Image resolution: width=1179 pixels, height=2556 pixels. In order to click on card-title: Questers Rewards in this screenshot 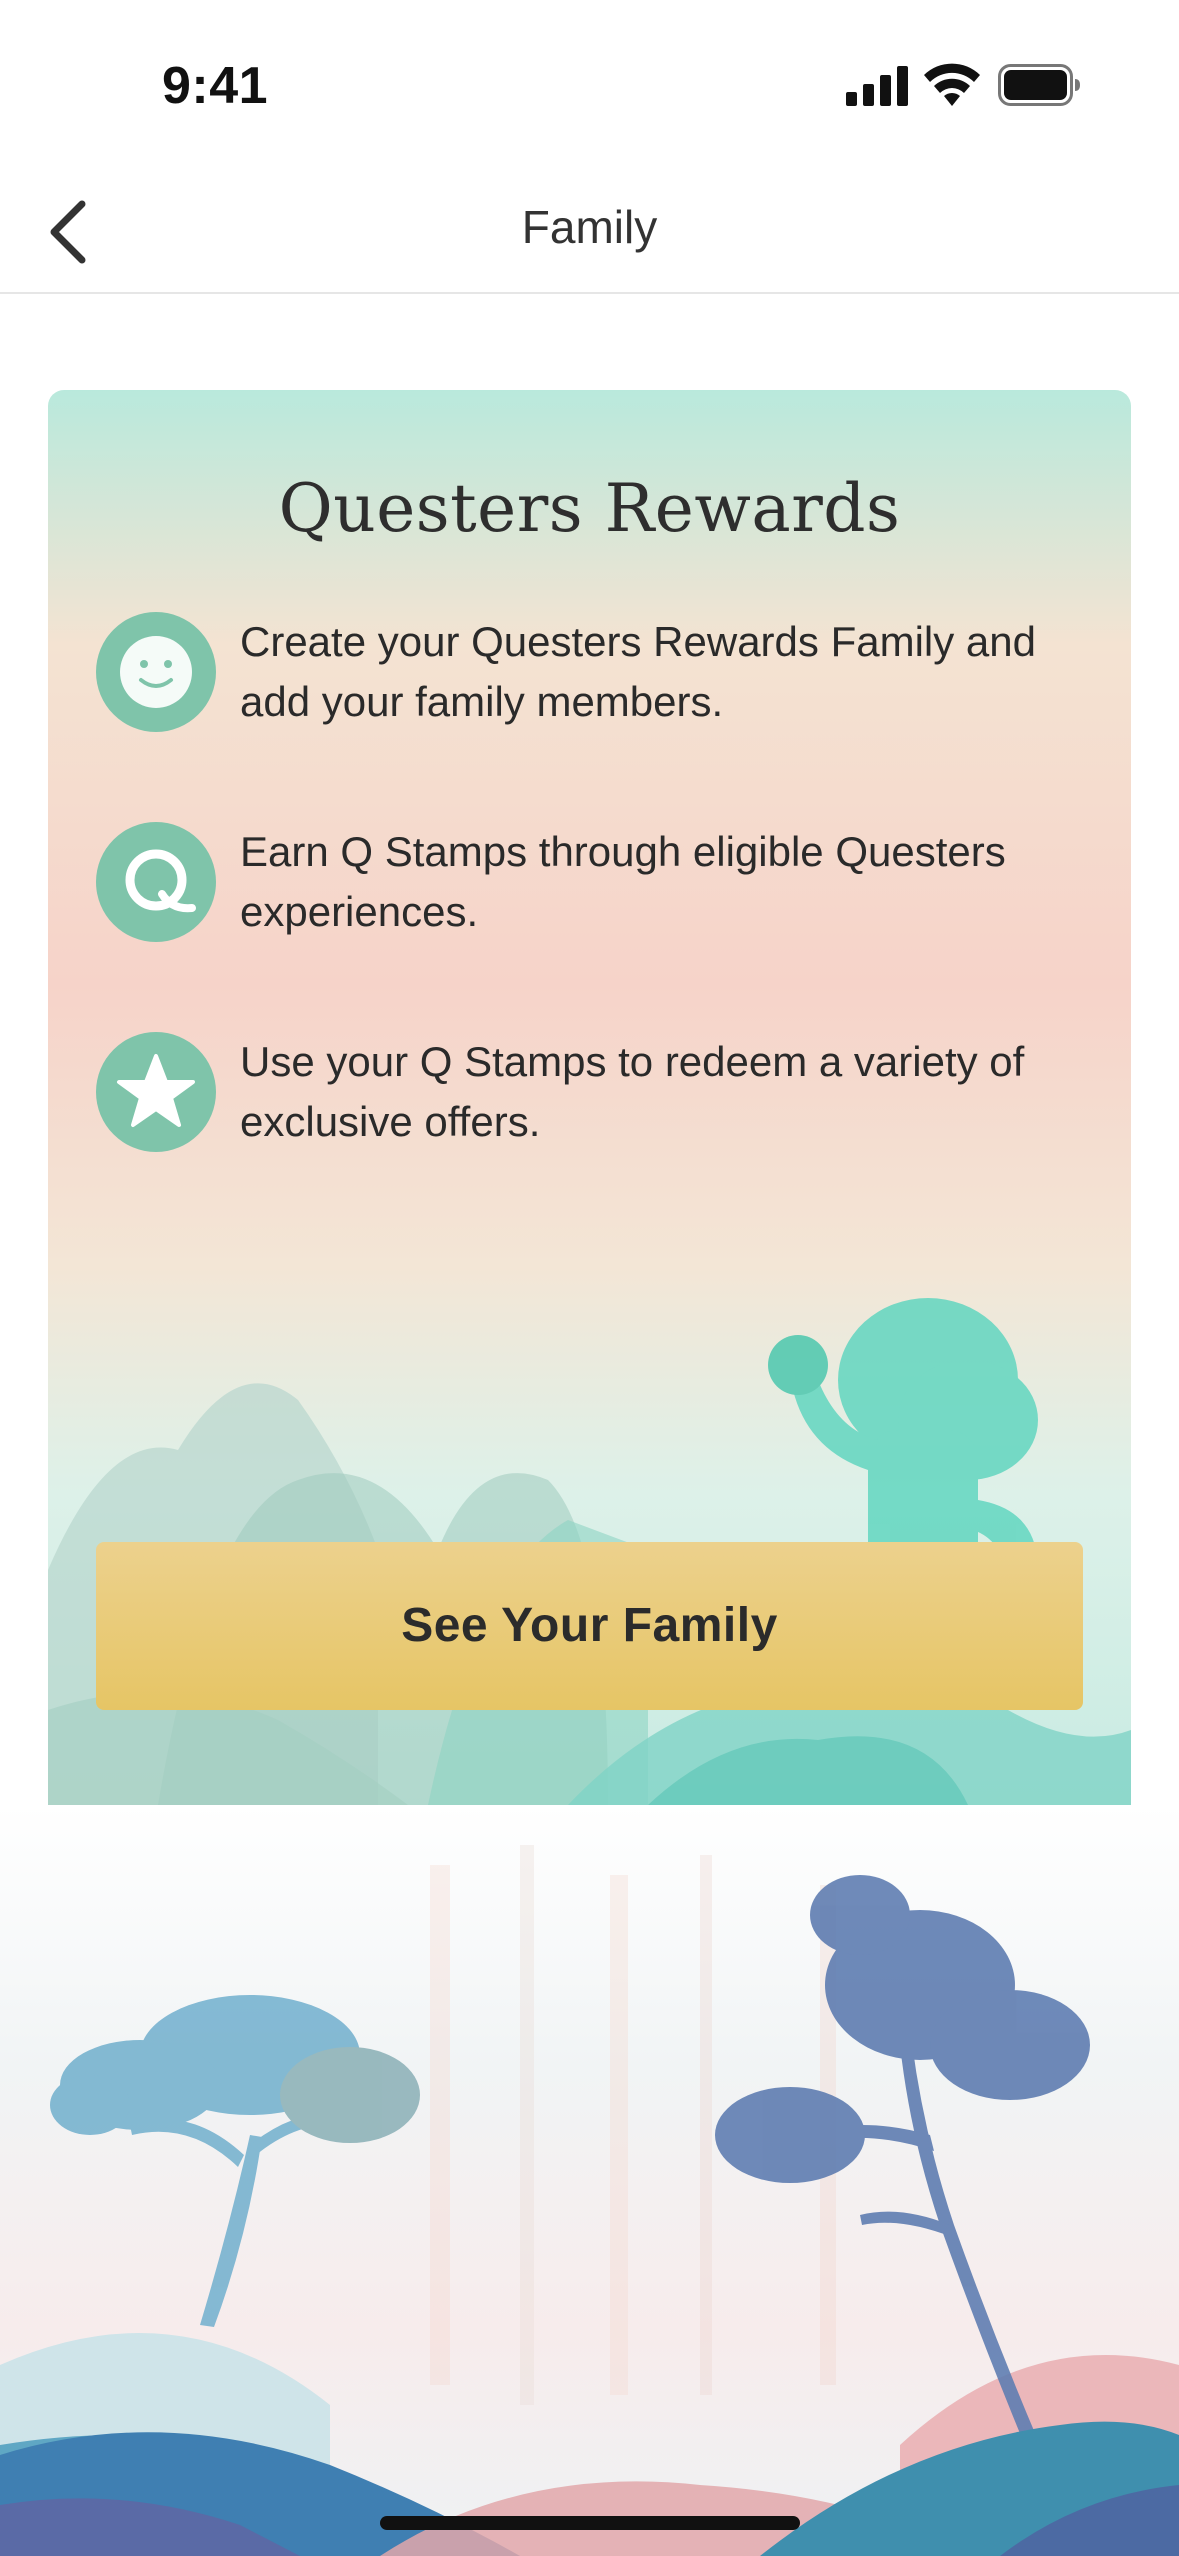, I will do `click(589, 508)`.